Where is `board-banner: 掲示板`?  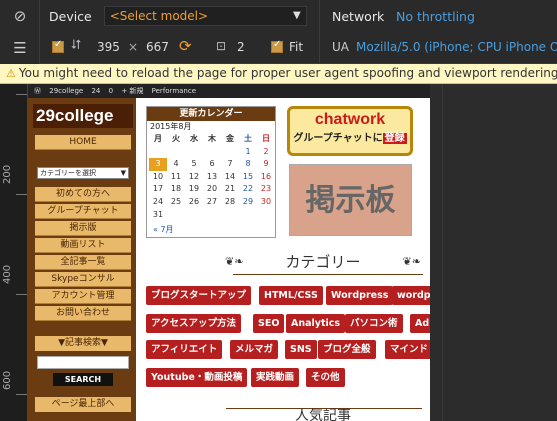
board-banner: 掲示板 is located at coordinates (350, 200).